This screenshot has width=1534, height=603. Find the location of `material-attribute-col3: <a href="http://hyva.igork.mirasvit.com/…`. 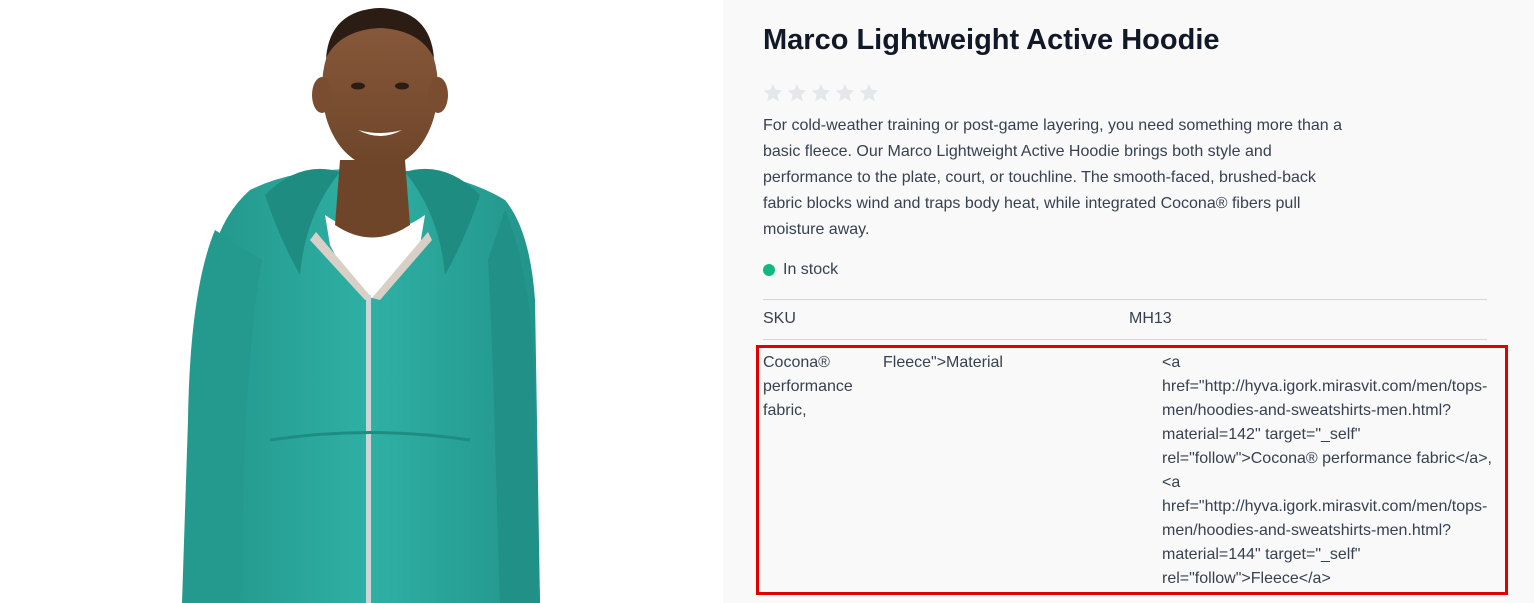

material-attribute-col3: <a href="http://hyva.igork.mirasvit.com/… is located at coordinates (1327, 470).